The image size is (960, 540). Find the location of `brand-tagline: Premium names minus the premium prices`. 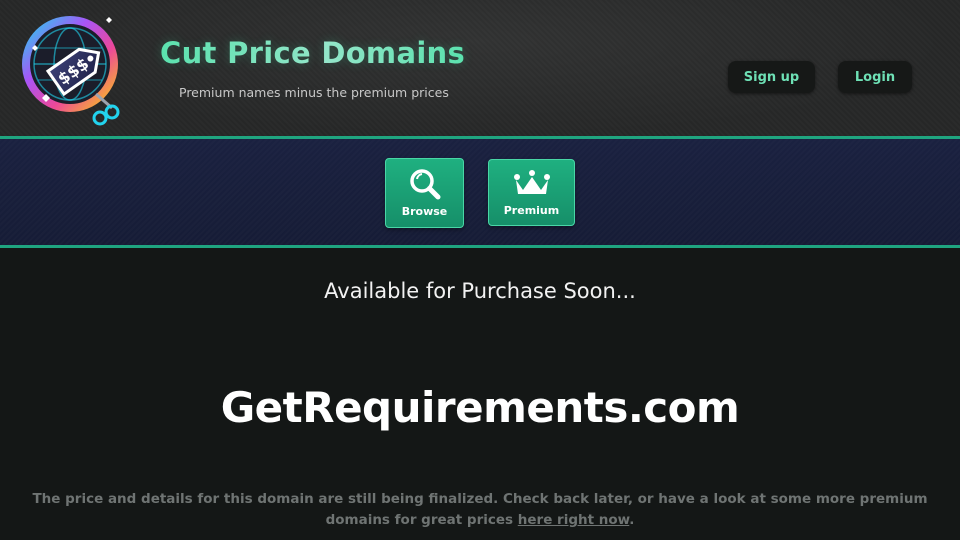

brand-tagline: Premium names minus the premium prices is located at coordinates (314, 92).